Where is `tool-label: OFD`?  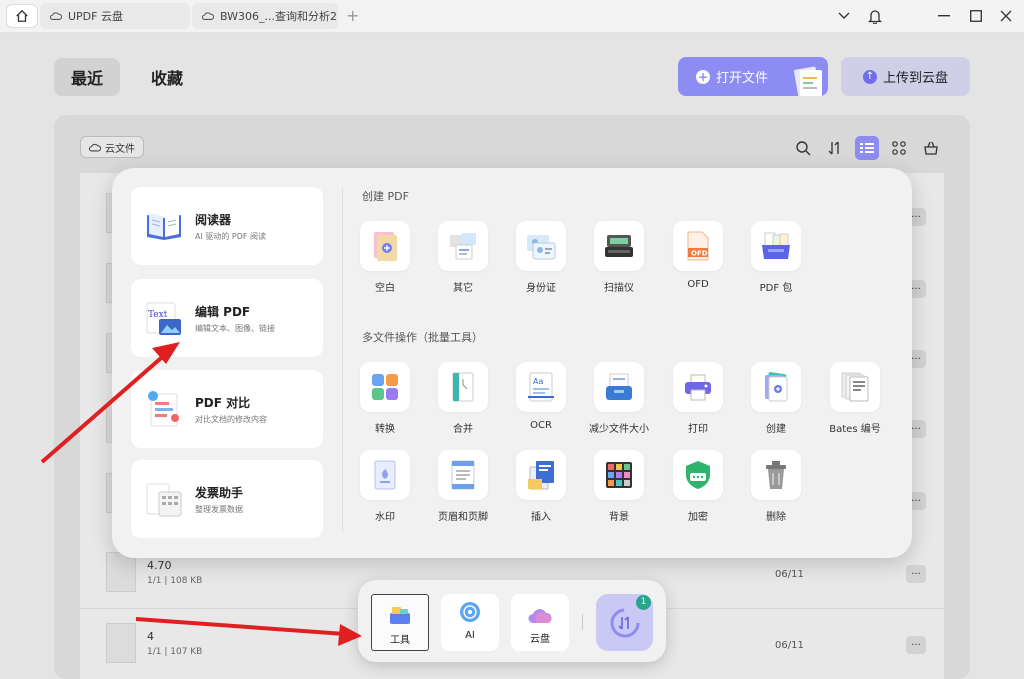
tool-label: OFD is located at coordinates (698, 284).